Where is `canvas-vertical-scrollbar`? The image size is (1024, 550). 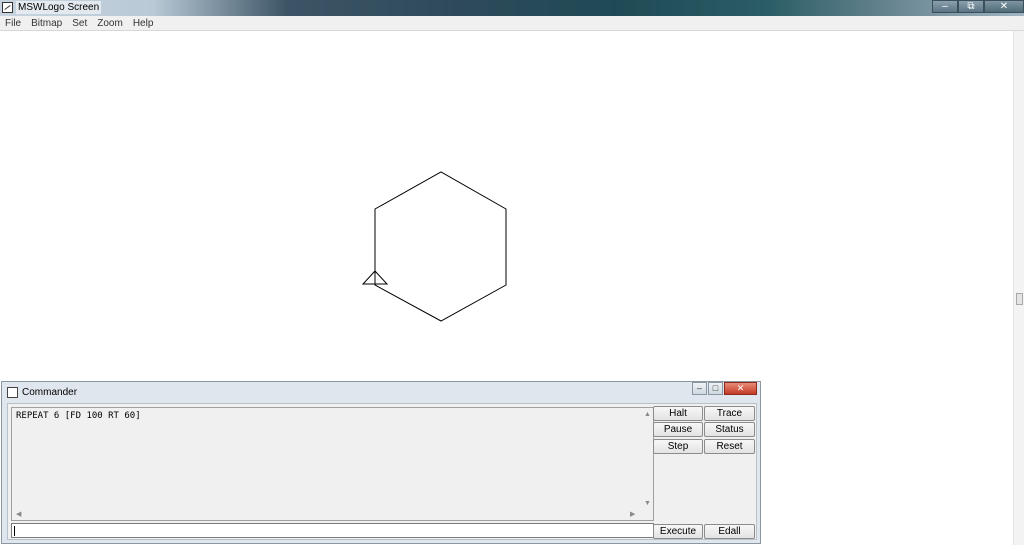 canvas-vertical-scrollbar is located at coordinates (1018, 288).